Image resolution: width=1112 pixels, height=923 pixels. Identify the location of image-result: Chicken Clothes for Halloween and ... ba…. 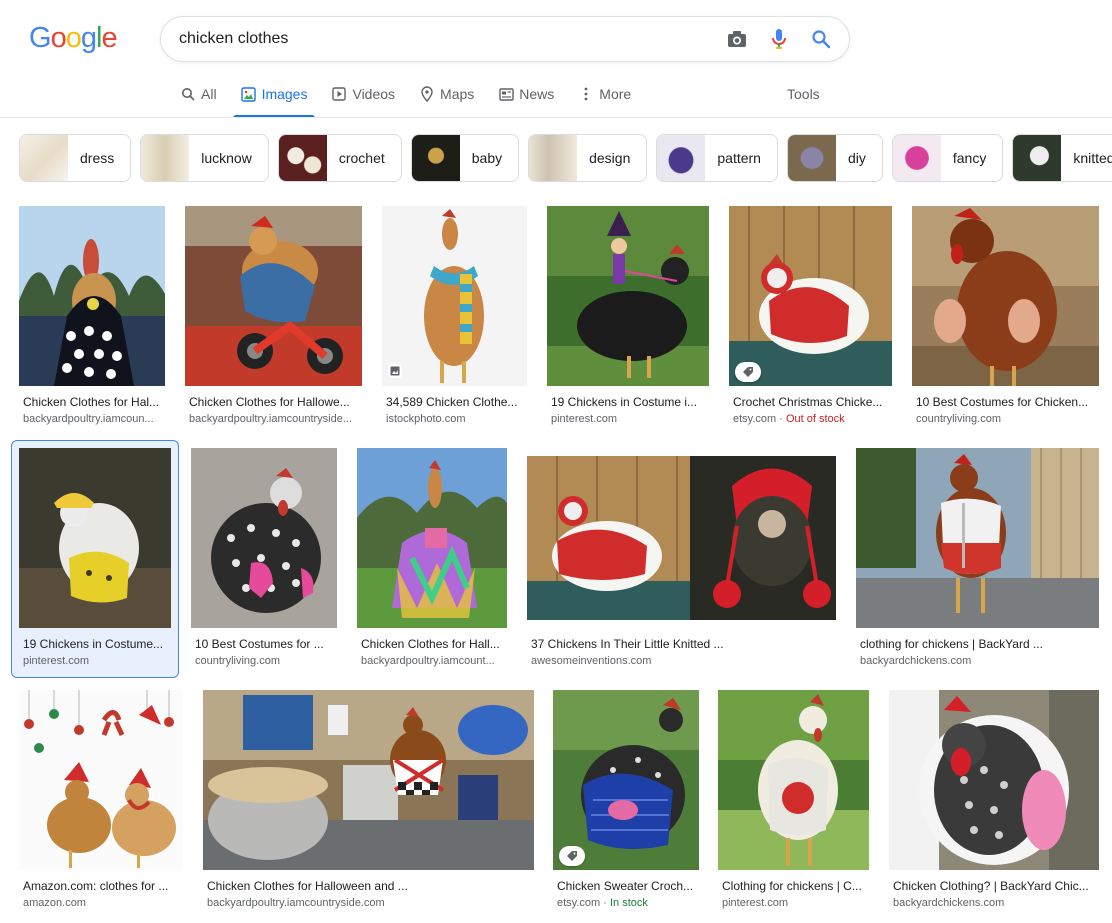
(370, 802).